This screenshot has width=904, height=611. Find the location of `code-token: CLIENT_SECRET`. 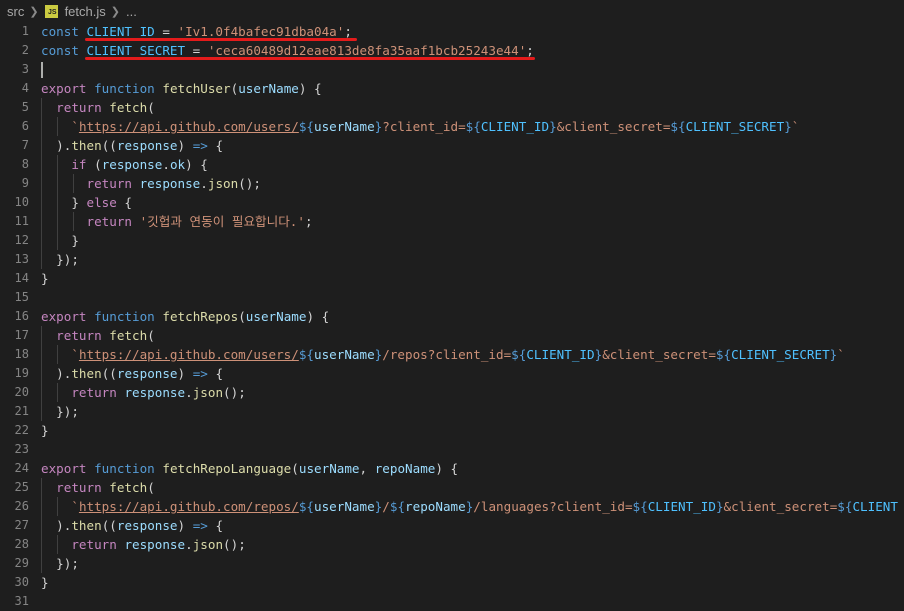

code-token: CLIENT_SECRET is located at coordinates (735, 126).